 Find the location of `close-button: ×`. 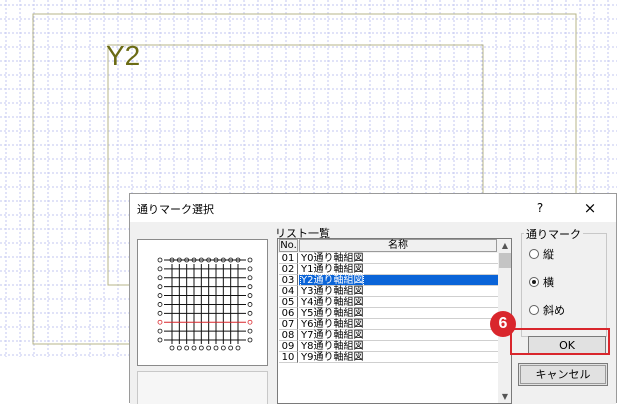

close-button: × is located at coordinates (590, 208).